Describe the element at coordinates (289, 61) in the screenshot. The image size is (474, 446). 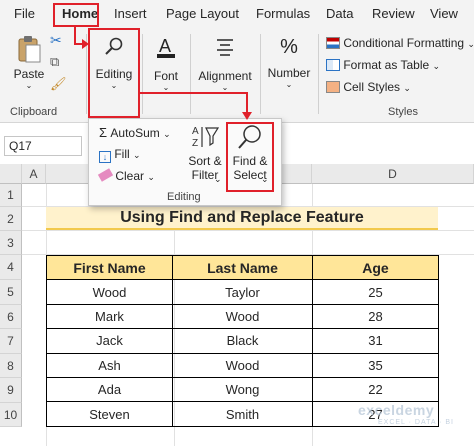
I see `number-button: % Number ⌄` at that location.